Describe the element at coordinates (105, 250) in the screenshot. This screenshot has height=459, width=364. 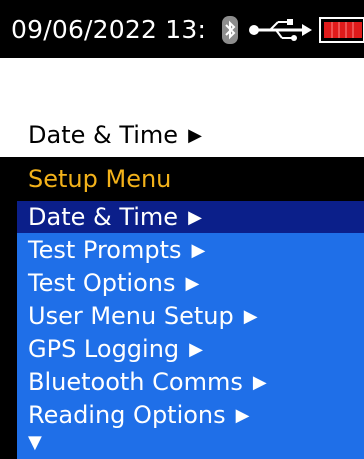
I see `menu-item-label: Test Prompts` at that location.